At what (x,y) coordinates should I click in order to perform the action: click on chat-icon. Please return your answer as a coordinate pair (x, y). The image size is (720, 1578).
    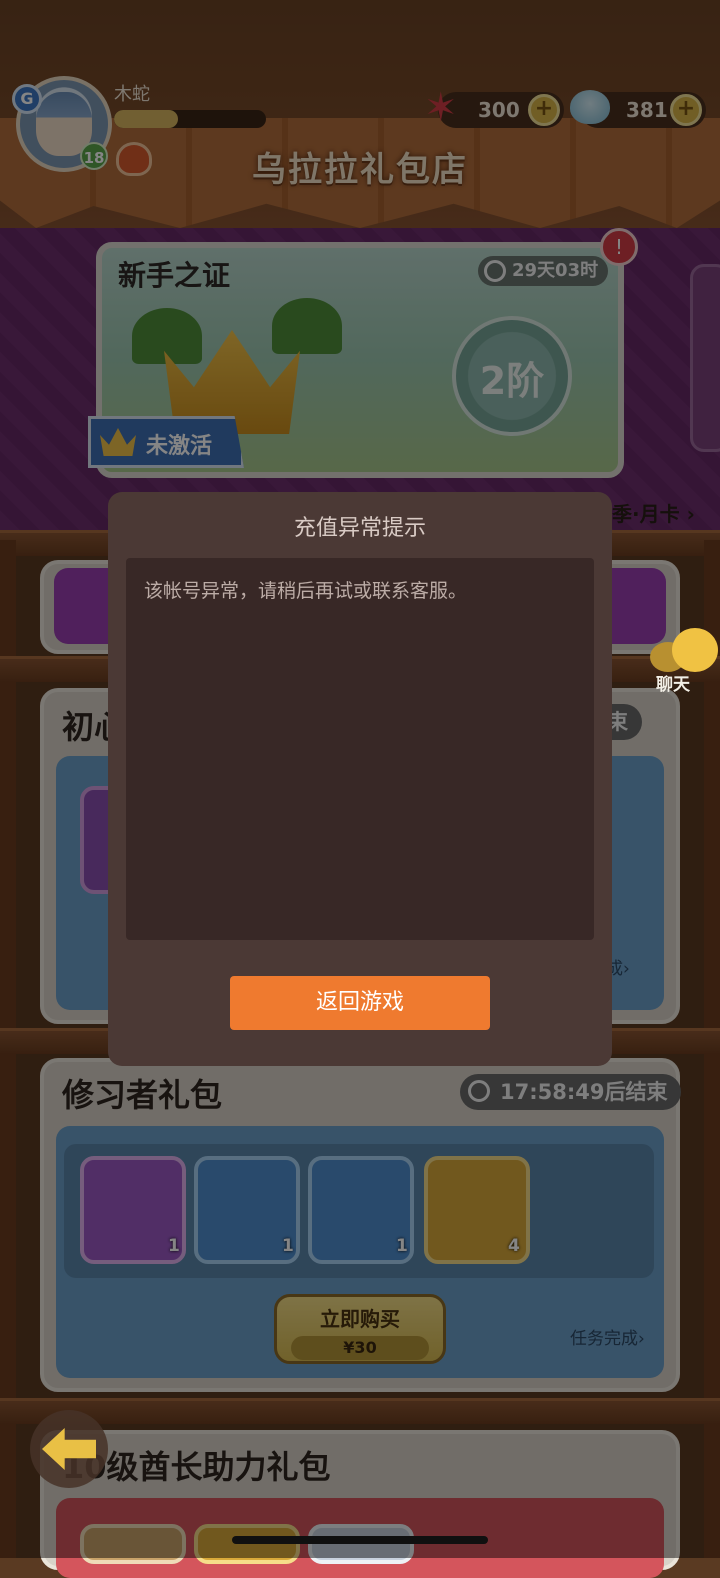
    Looking at the image, I should click on (684, 652).